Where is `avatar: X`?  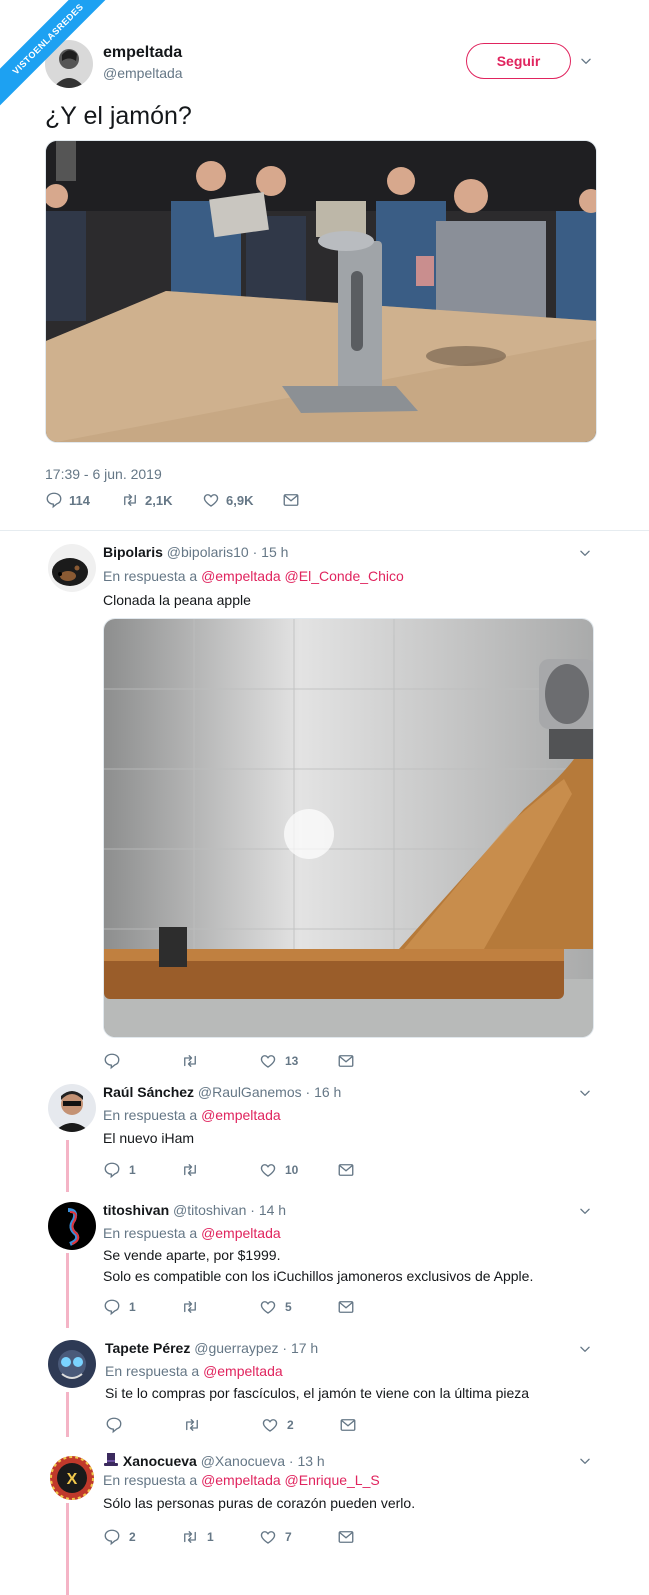
avatar: X is located at coordinates (72, 1478).